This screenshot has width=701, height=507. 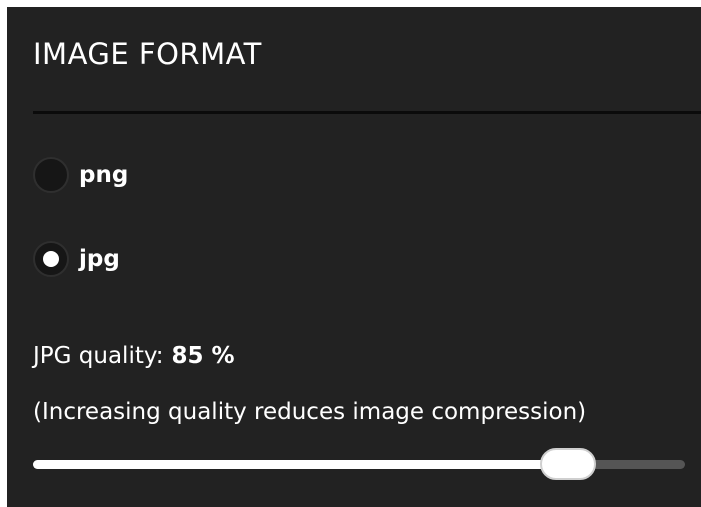 I want to click on radio-unselected-icon, so click(x=51, y=175).